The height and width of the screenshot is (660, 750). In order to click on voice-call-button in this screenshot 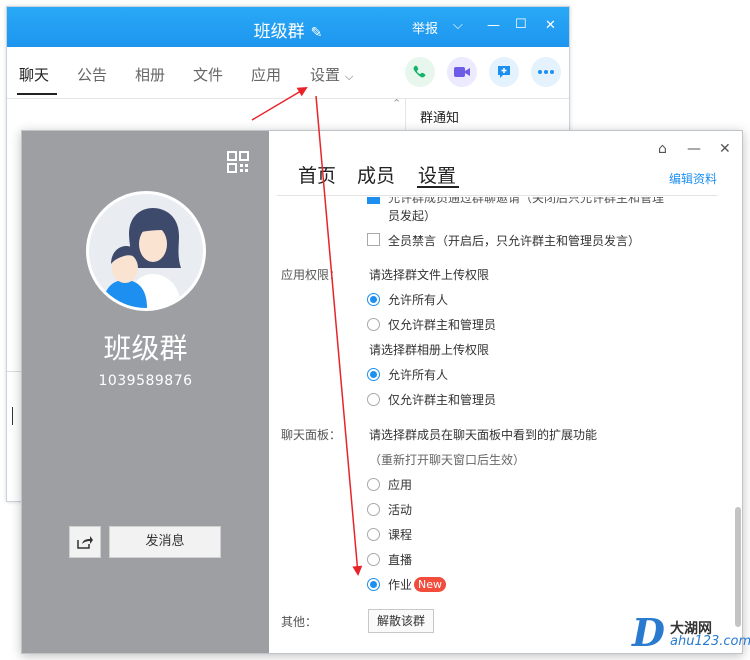, I will do `click(420, 72)`.